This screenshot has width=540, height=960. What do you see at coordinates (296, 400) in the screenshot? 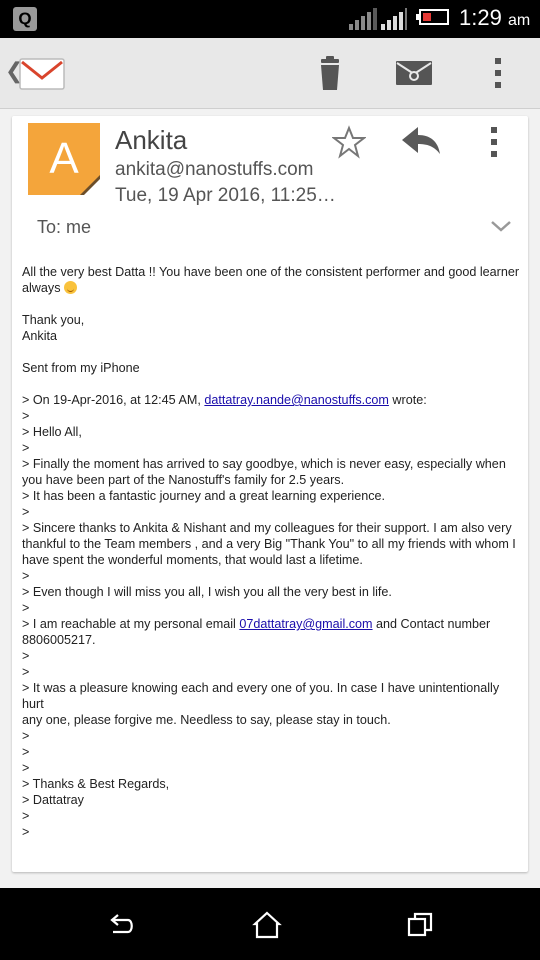
I see `email-link: dattatray.nande@nanostuffs.com` at bounding box center [296, 400].